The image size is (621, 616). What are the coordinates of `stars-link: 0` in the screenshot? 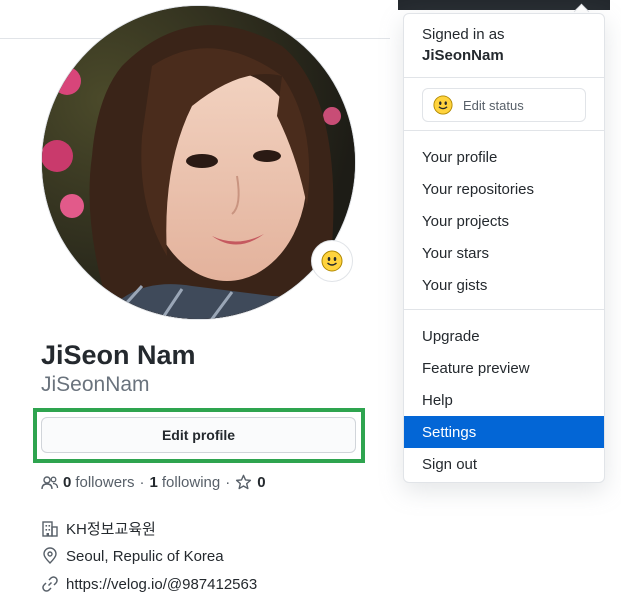 It's located at (250, 482).